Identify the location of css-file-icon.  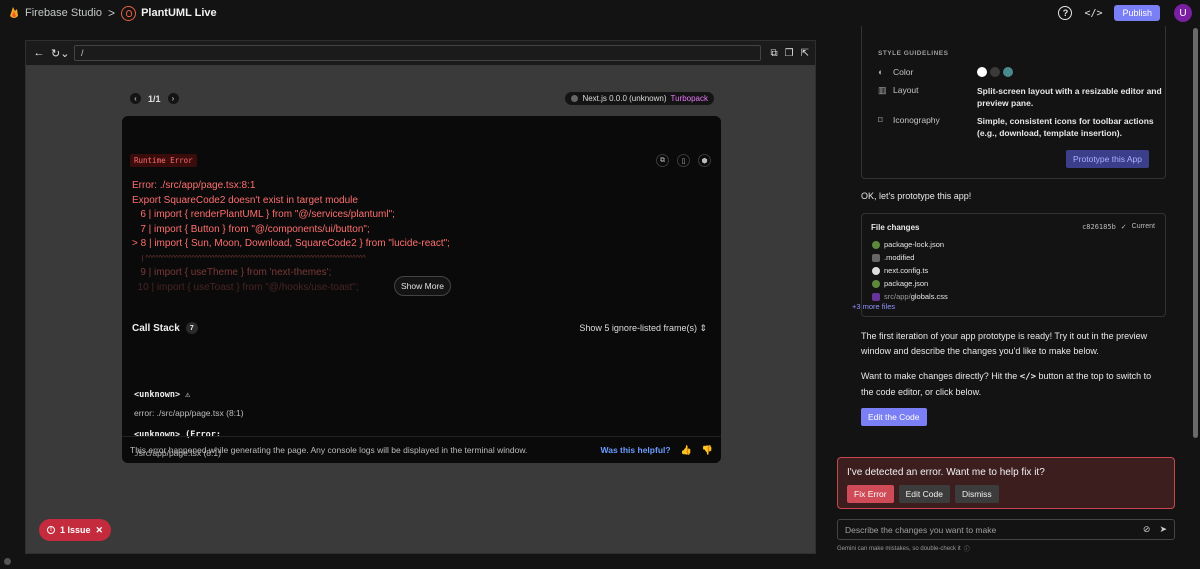
(876, 296).